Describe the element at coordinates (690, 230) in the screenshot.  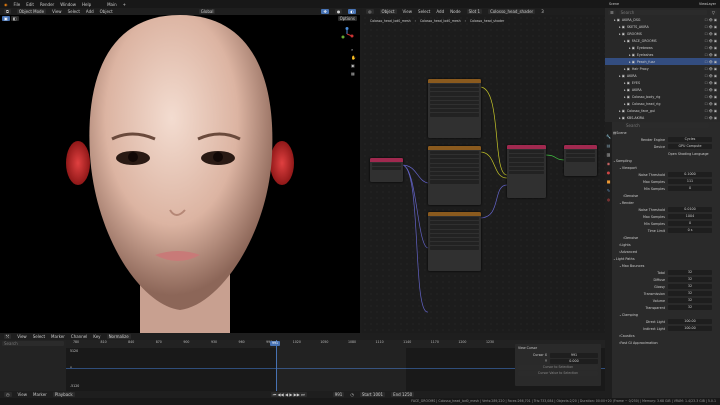
I see `time-limit-field: 0 s` at that location.